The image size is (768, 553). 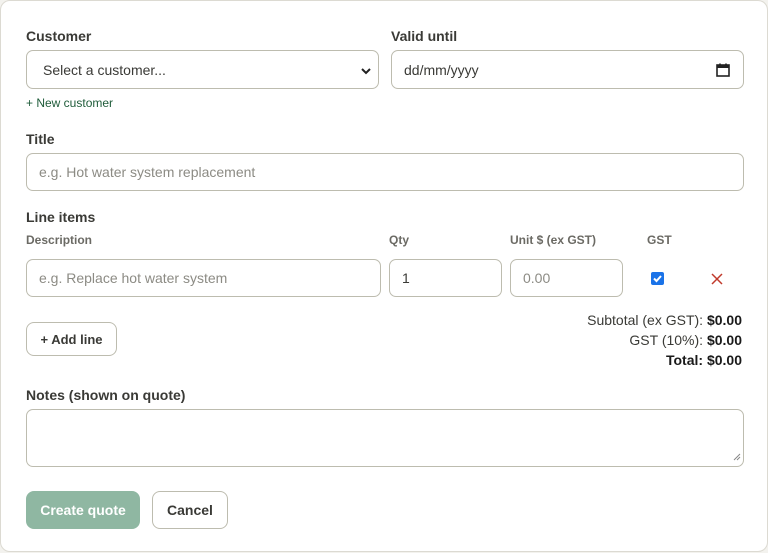 I want to click on cancel-button: Cancel, so click(x=190, y=510).